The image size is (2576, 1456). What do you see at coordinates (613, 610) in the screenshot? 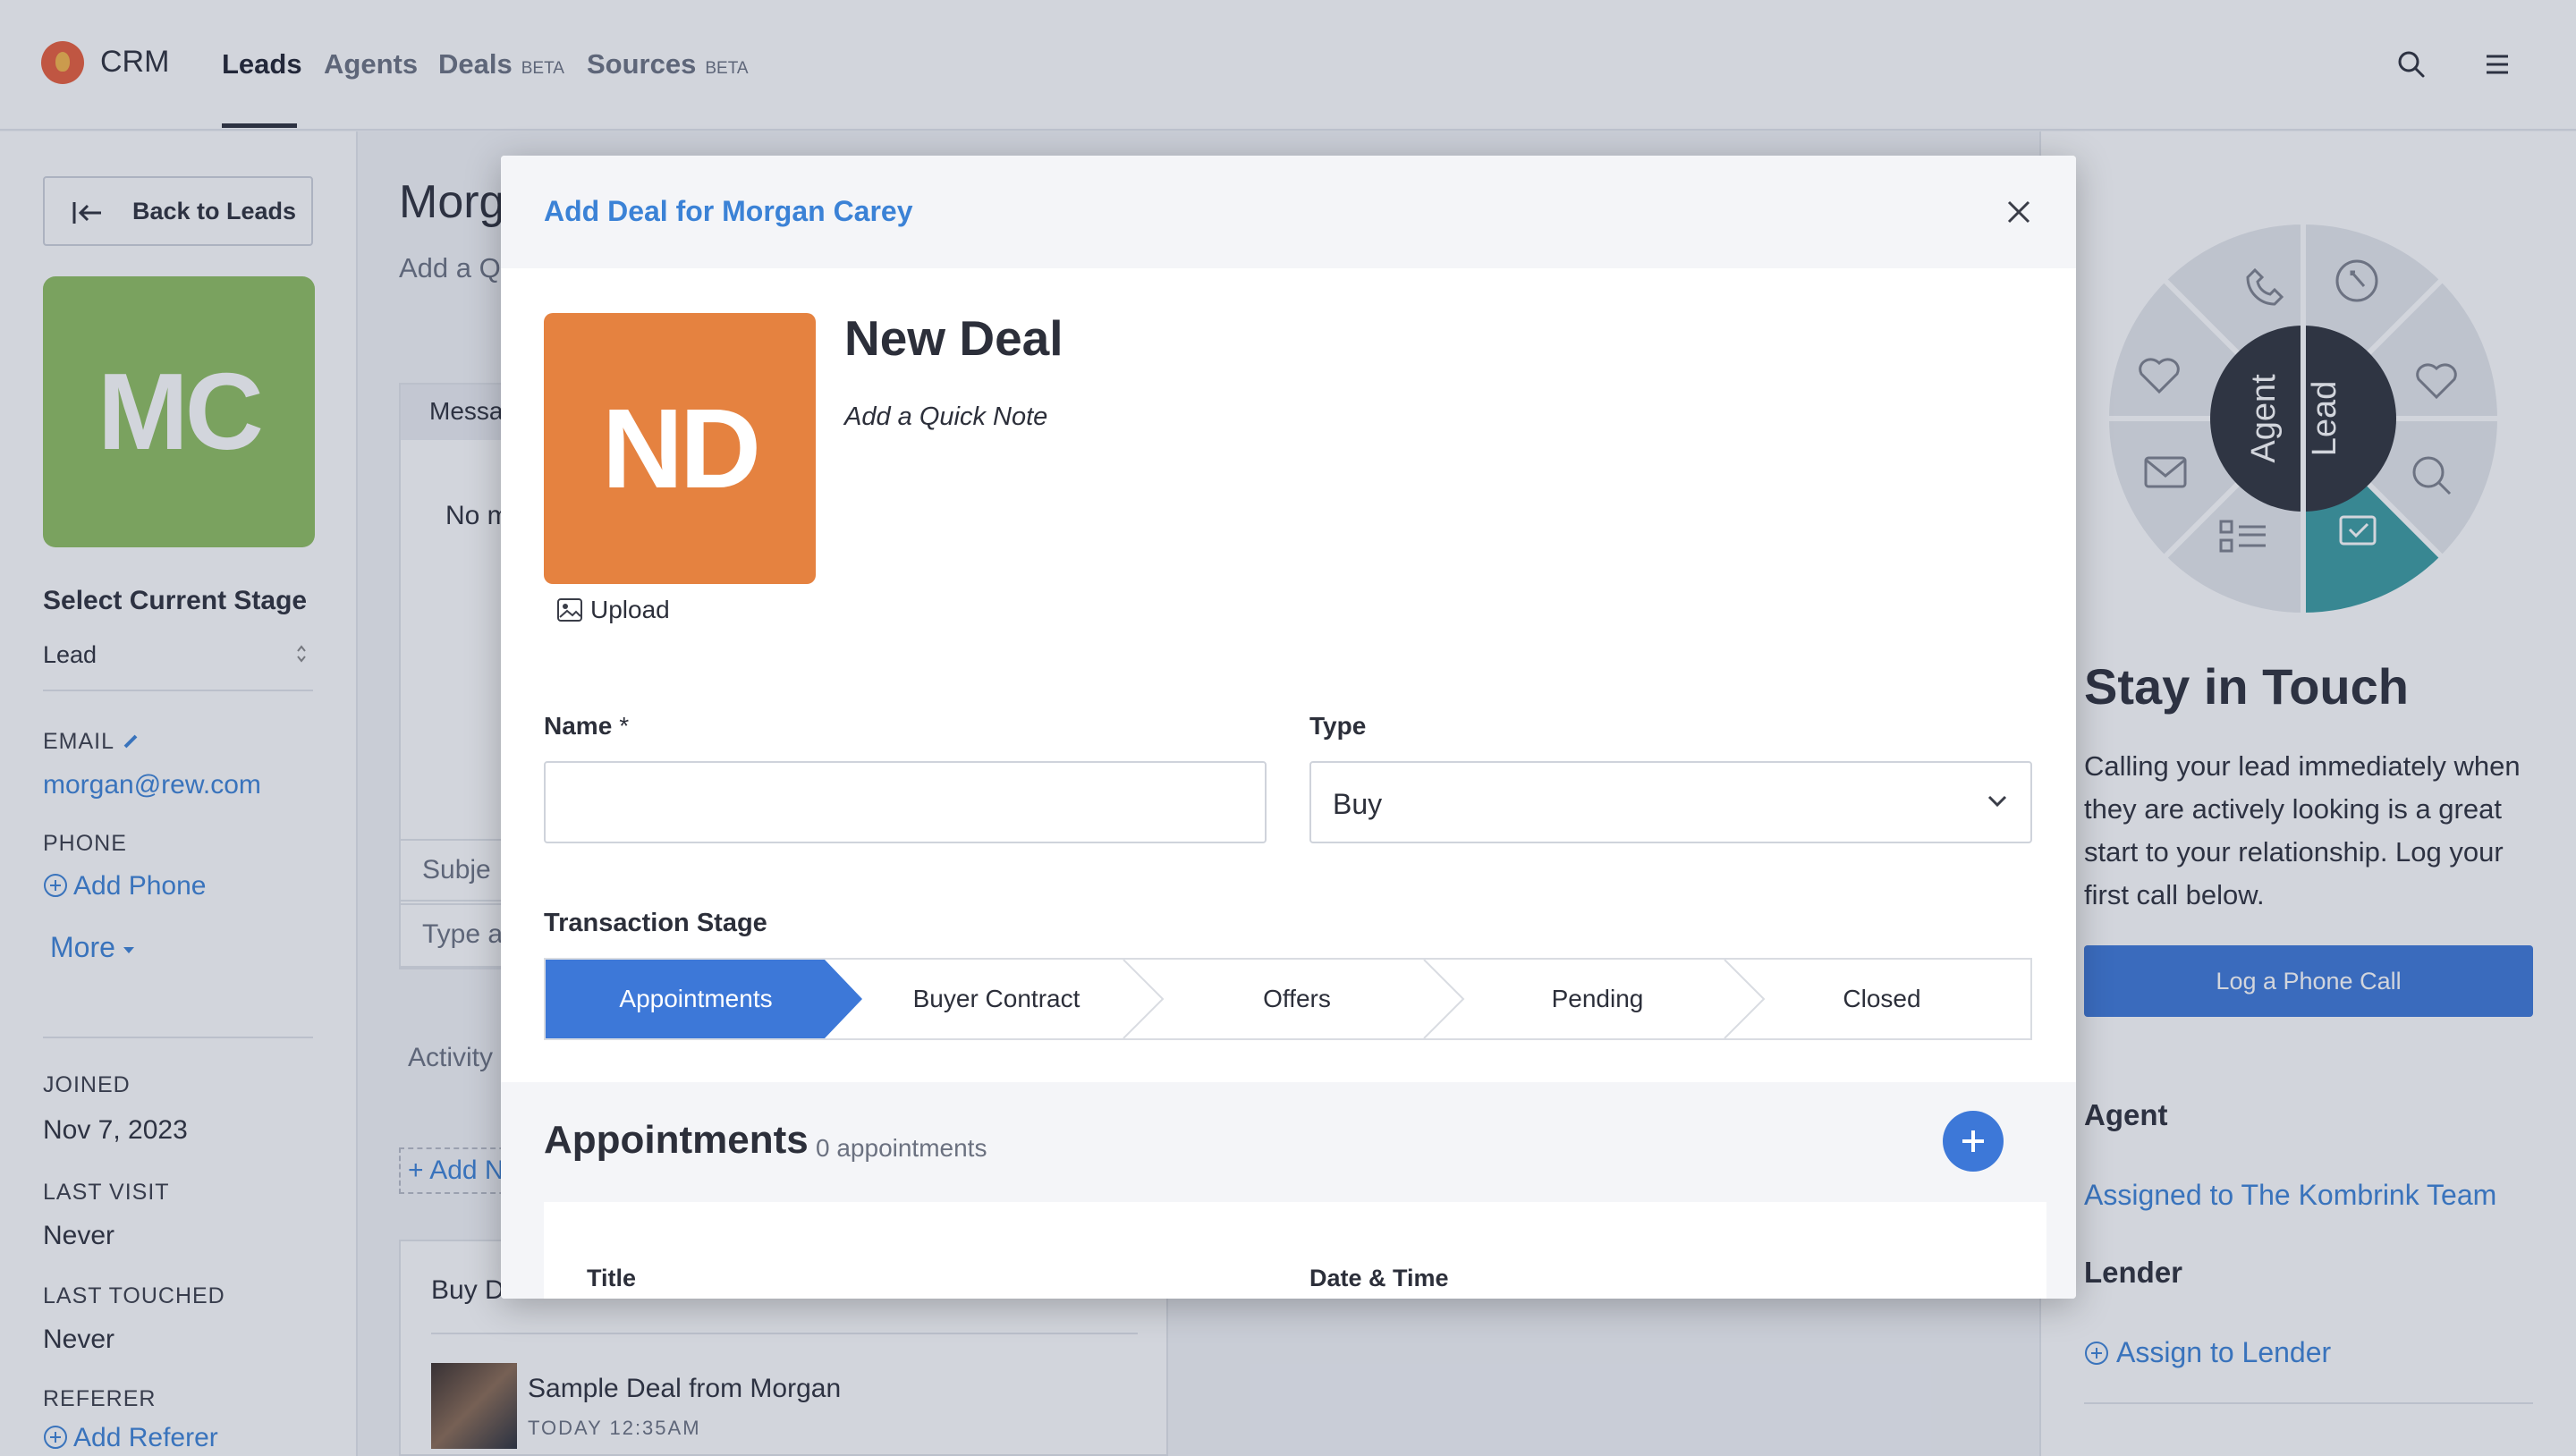
I see `upload-button: Upload` at bounding box center [613, 610].